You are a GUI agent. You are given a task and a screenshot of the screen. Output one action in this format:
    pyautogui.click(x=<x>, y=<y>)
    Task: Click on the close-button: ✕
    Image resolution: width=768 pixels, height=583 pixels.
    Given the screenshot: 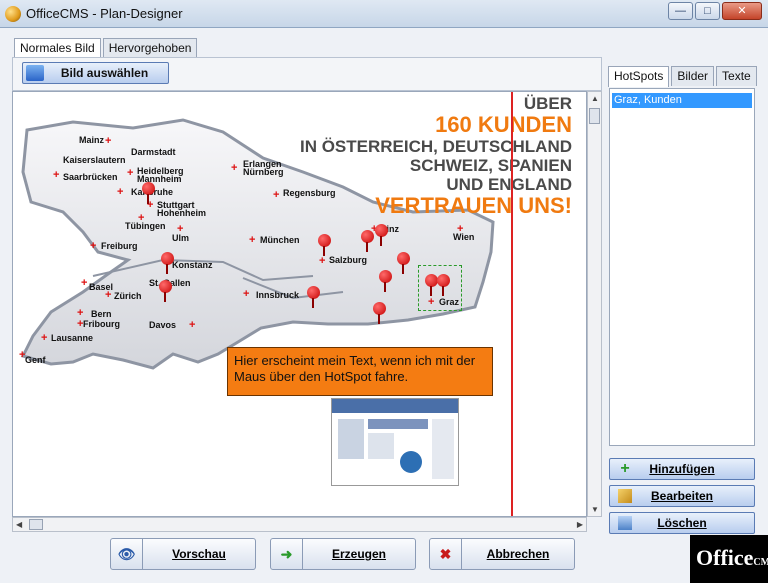 What is the action you would take?
    pyautogui.click(x=742, y=11)
    